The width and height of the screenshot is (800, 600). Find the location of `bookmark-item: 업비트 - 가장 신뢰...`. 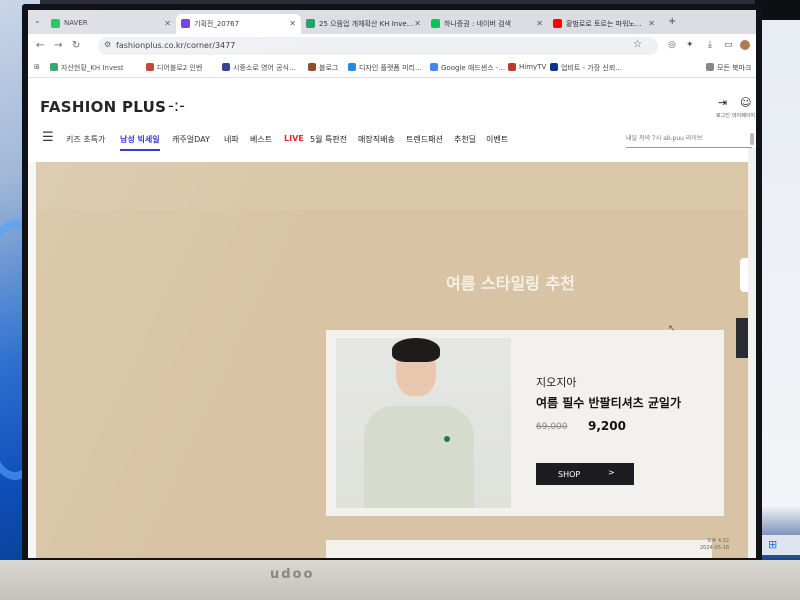

bookmark-item: 업비트 - 가장 신뢰... is located at coordinates (586, 68).